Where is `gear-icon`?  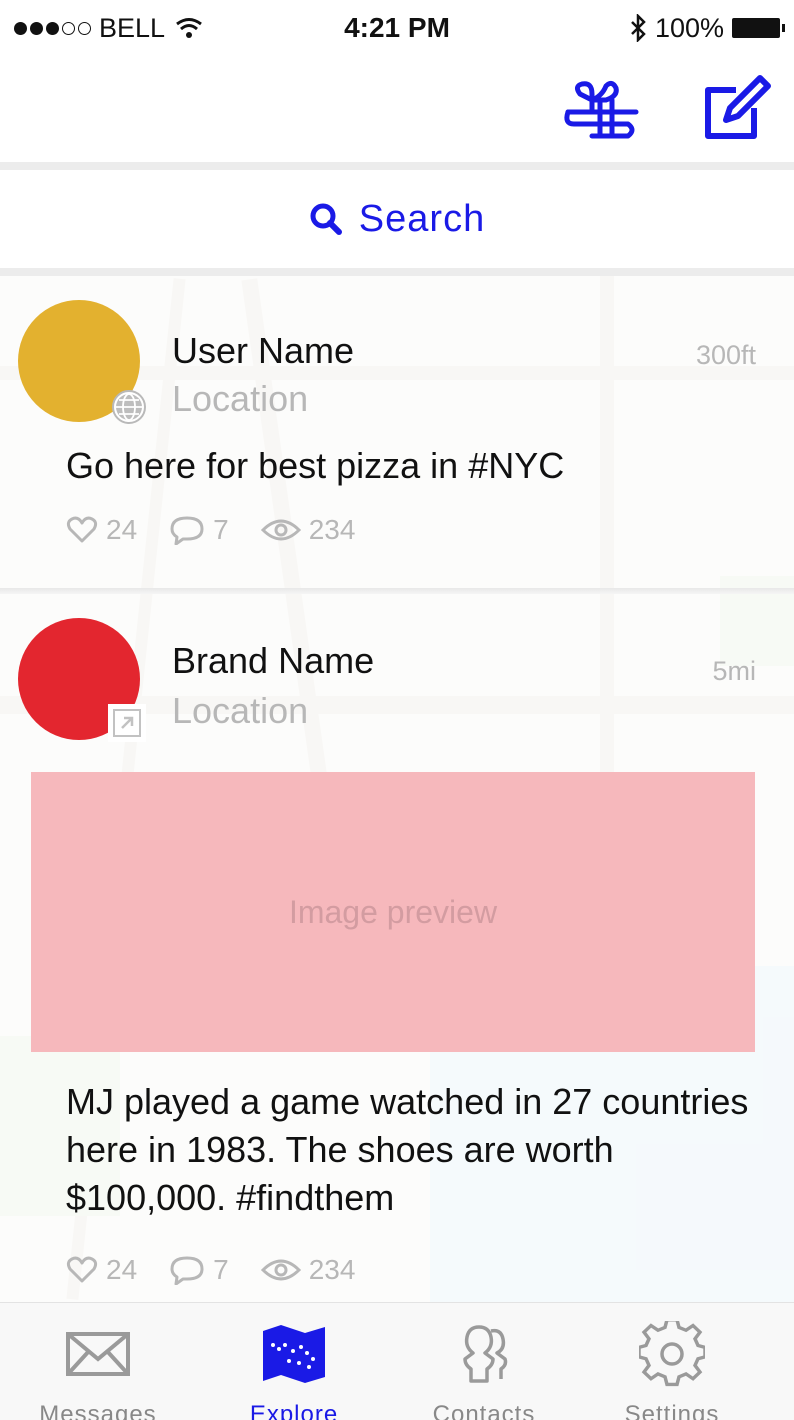
gear-icon is located at coordinates (672, 1354).